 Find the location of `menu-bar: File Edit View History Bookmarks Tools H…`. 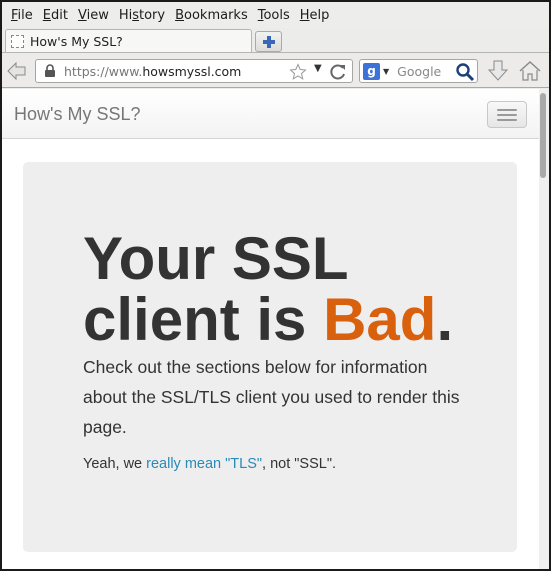

menu-bar: File Edit View History Bookmarks Tools H… is located at coordinates (275, 15).